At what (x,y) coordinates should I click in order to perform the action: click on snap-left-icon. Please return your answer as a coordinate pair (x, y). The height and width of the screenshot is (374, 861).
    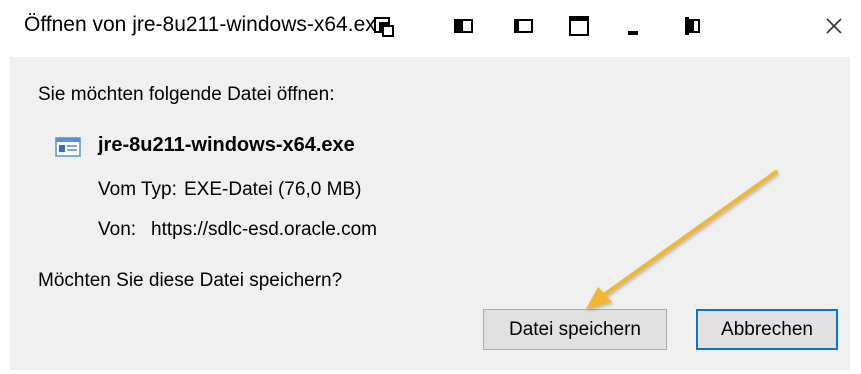
    Looking at the image, I should click on (463, 26).